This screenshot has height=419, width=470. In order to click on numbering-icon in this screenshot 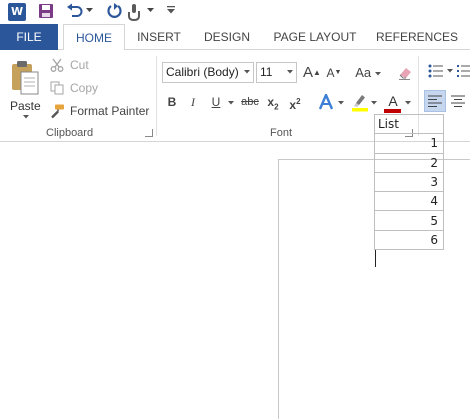, I will do `click(463, 71)`.